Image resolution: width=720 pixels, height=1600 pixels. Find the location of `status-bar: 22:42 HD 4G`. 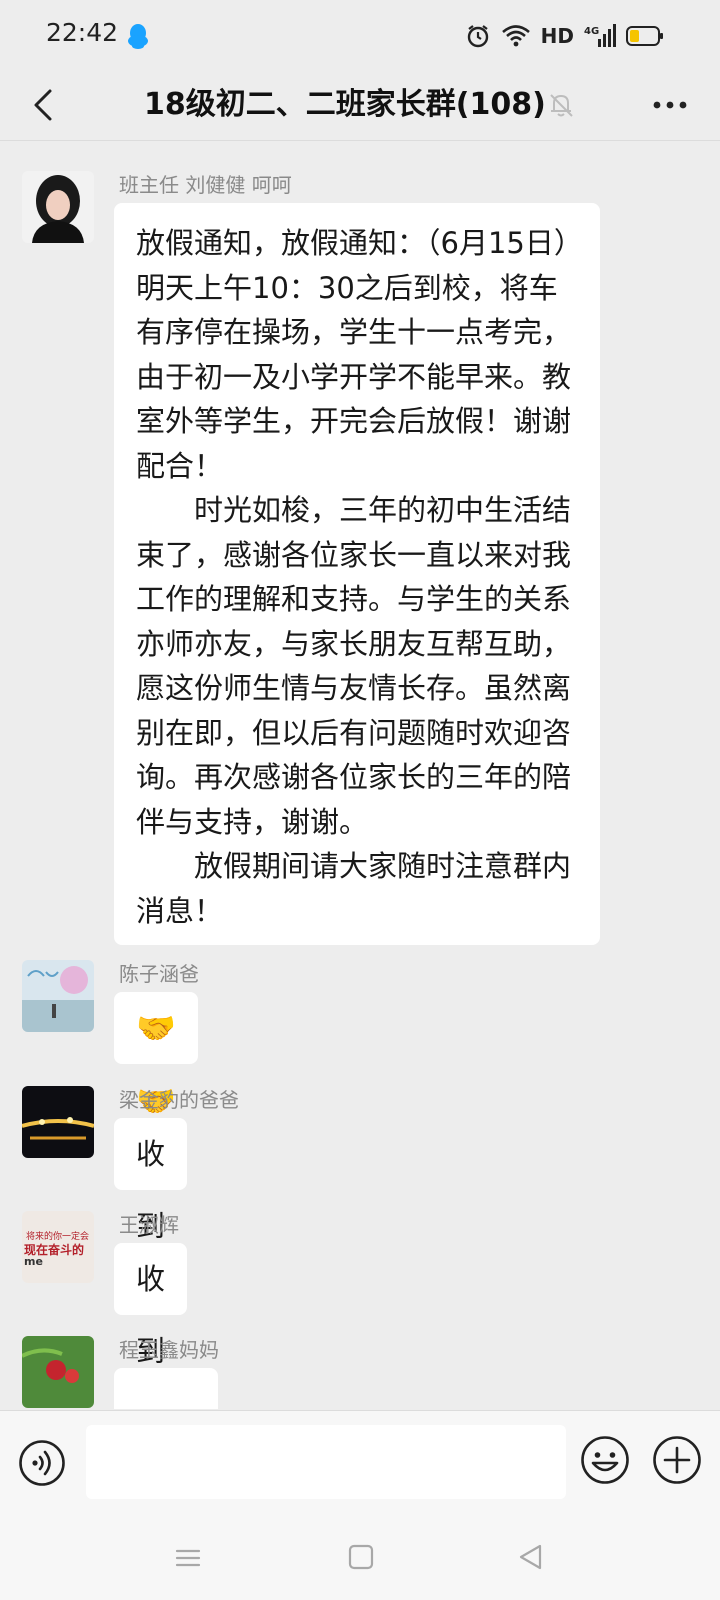

status-bar: 22:42 HD 4G is located at coordinates (360, 35).